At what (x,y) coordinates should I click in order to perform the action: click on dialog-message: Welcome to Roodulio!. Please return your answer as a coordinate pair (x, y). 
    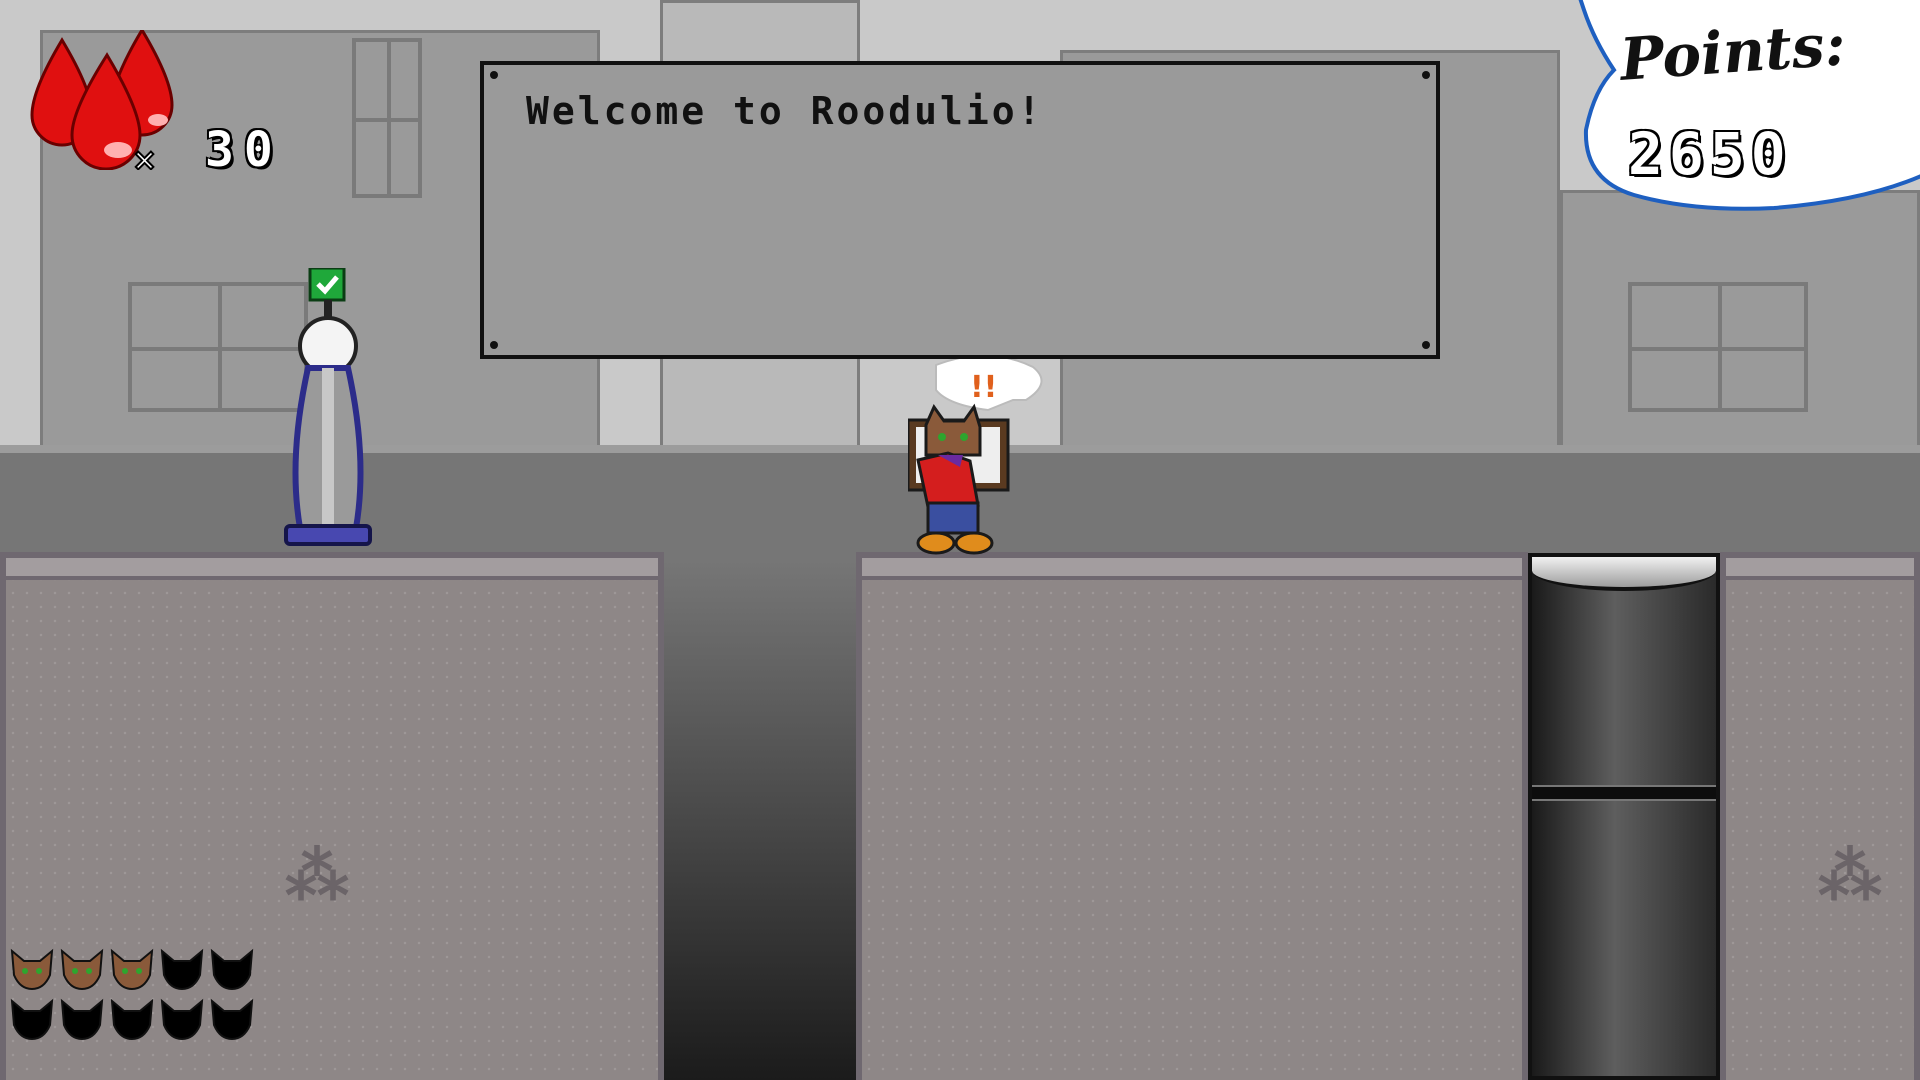
    Looking at the image, I should click on (785, 111).